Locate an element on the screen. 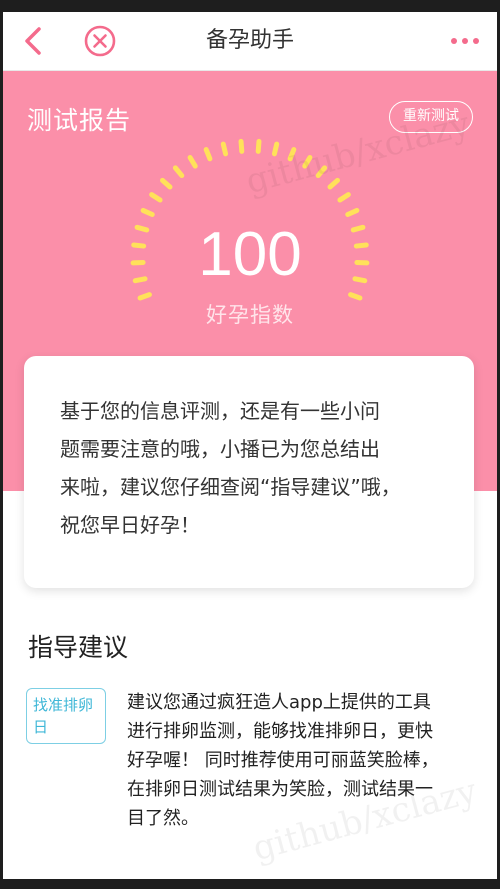  summary-line: 基于您的信息评测，还是有一些小问 is located at coordinates (220, 411).